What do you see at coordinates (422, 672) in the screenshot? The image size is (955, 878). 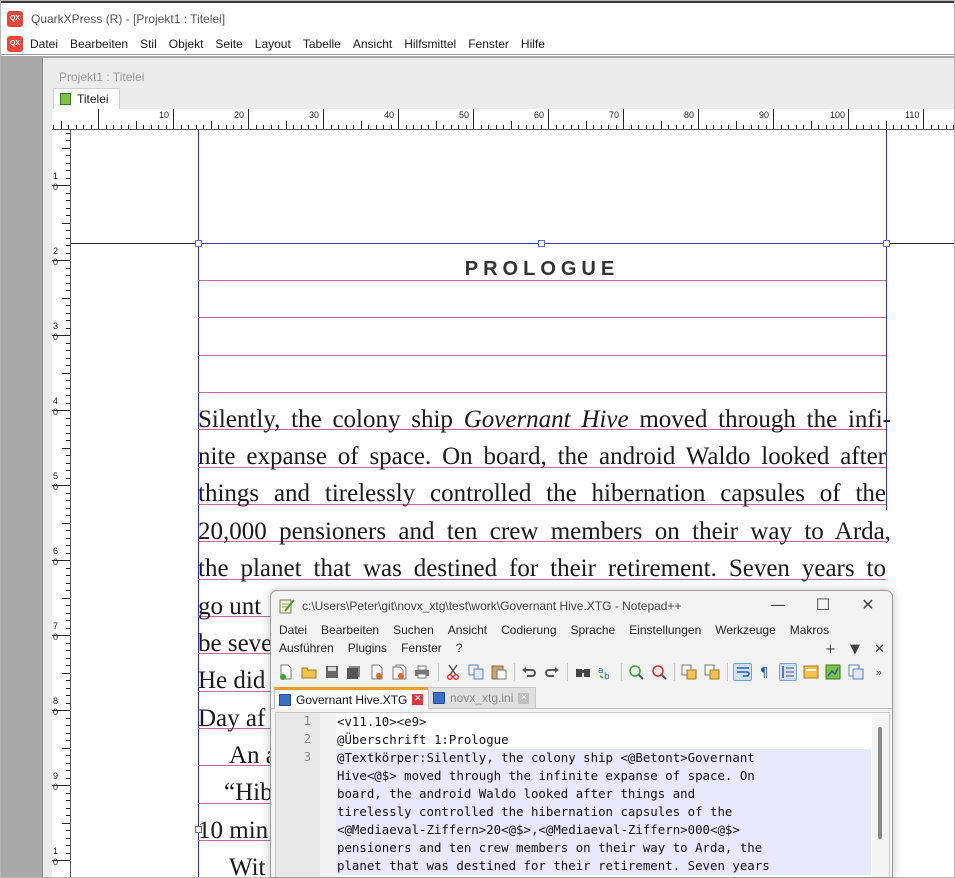 I see `print-icon` at bounding box center [422, 672].